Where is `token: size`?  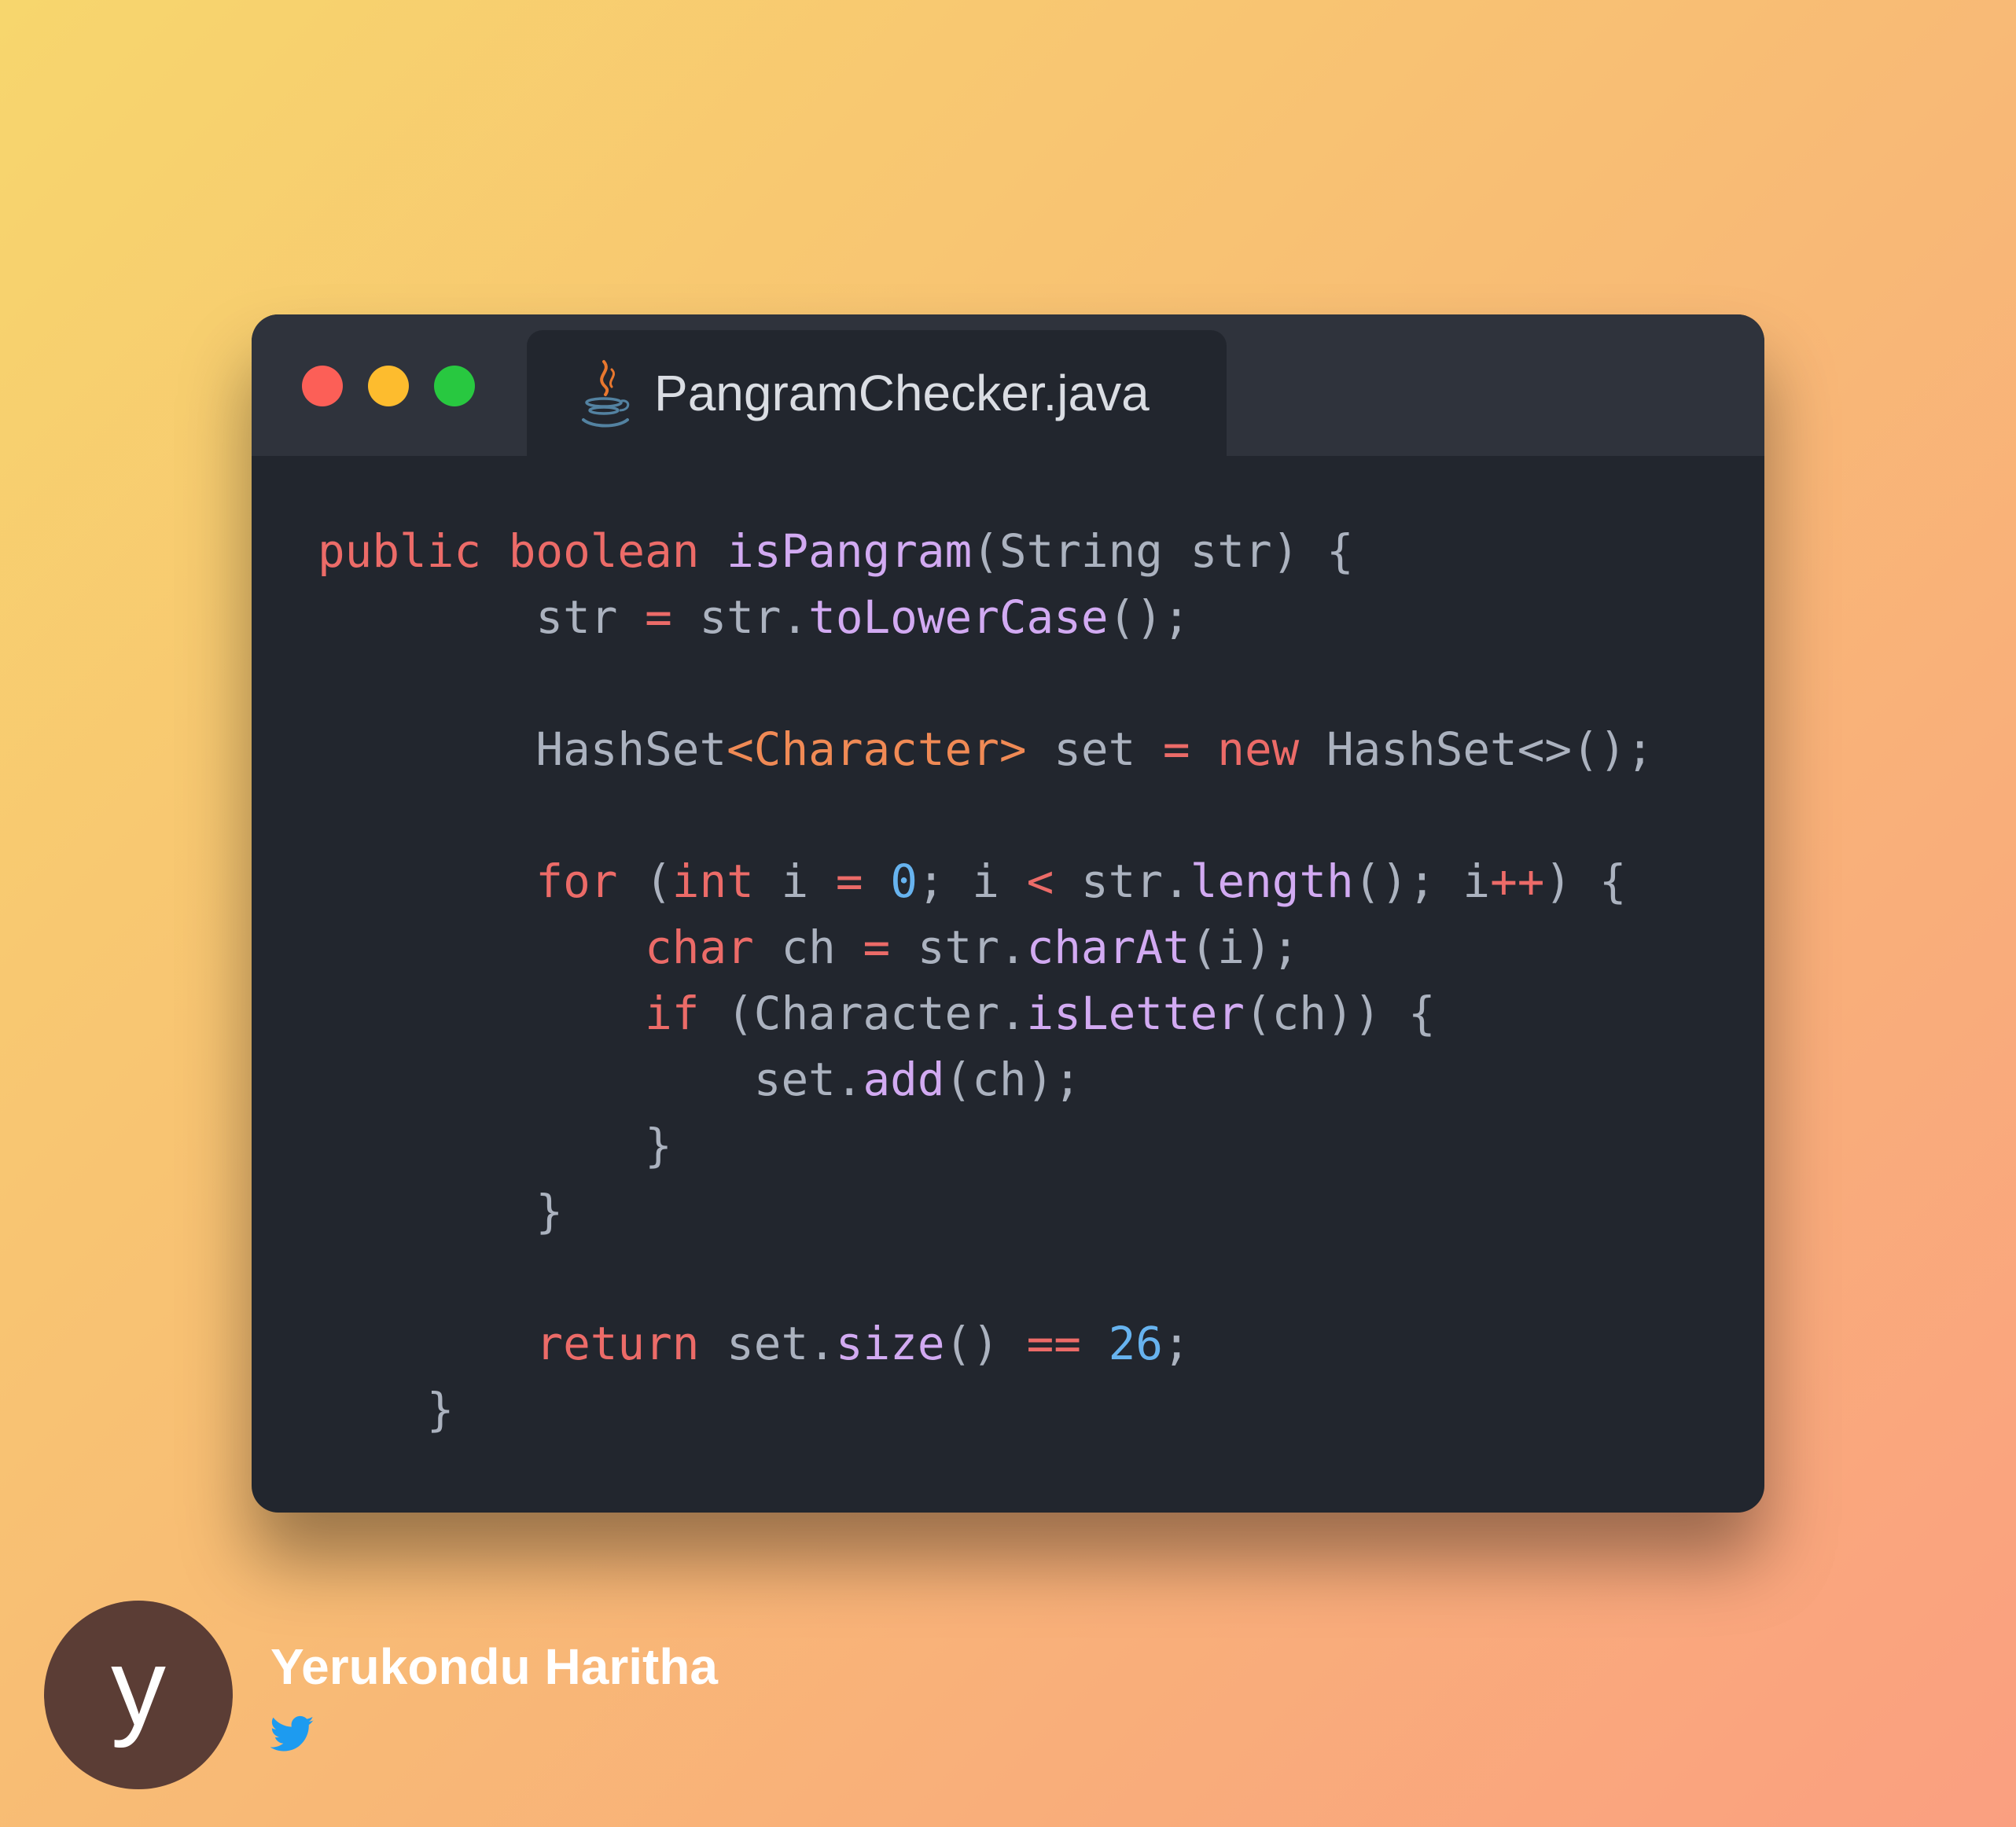 token: size is located at coordinates (890, 1344).